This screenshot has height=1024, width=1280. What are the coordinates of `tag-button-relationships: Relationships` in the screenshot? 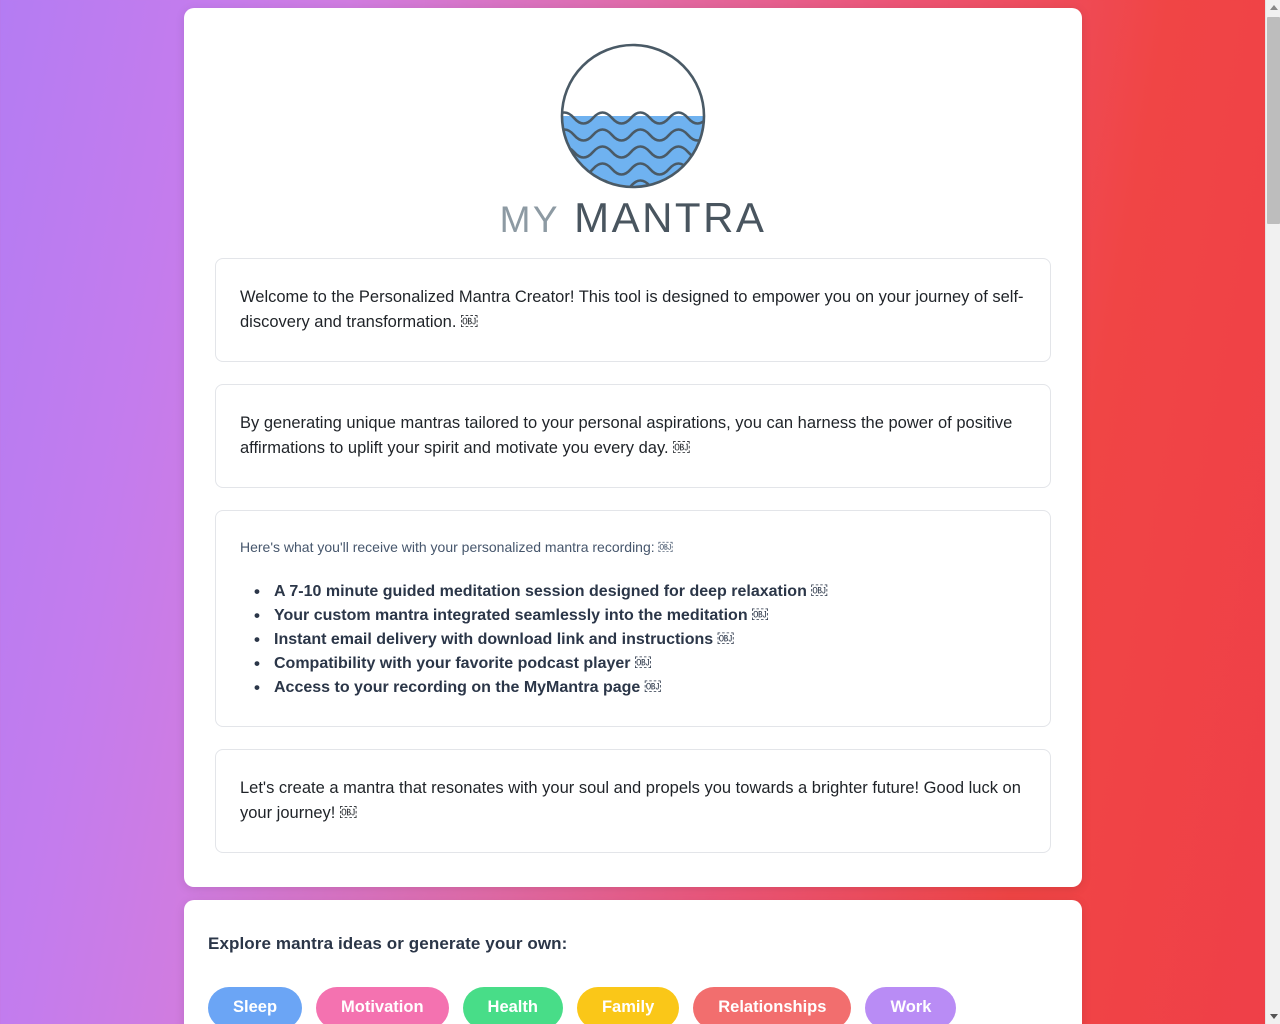 It's located at (772, 1005).